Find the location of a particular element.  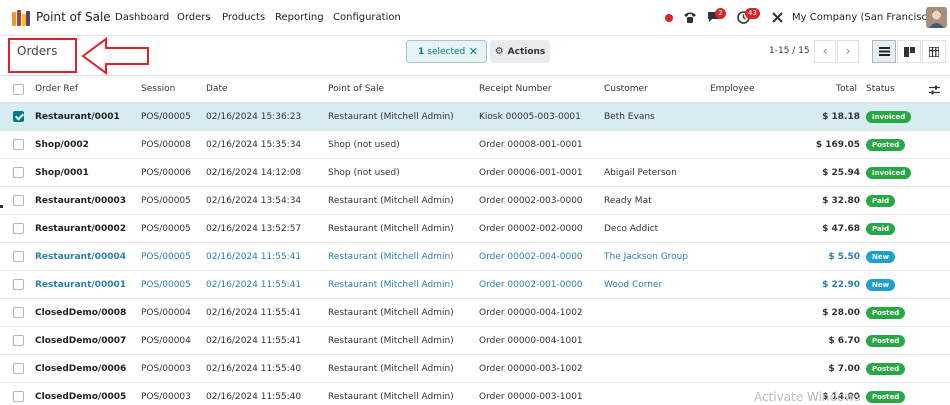

cell-order-ref: Shop/0001 is located at coordinates (62, 173).